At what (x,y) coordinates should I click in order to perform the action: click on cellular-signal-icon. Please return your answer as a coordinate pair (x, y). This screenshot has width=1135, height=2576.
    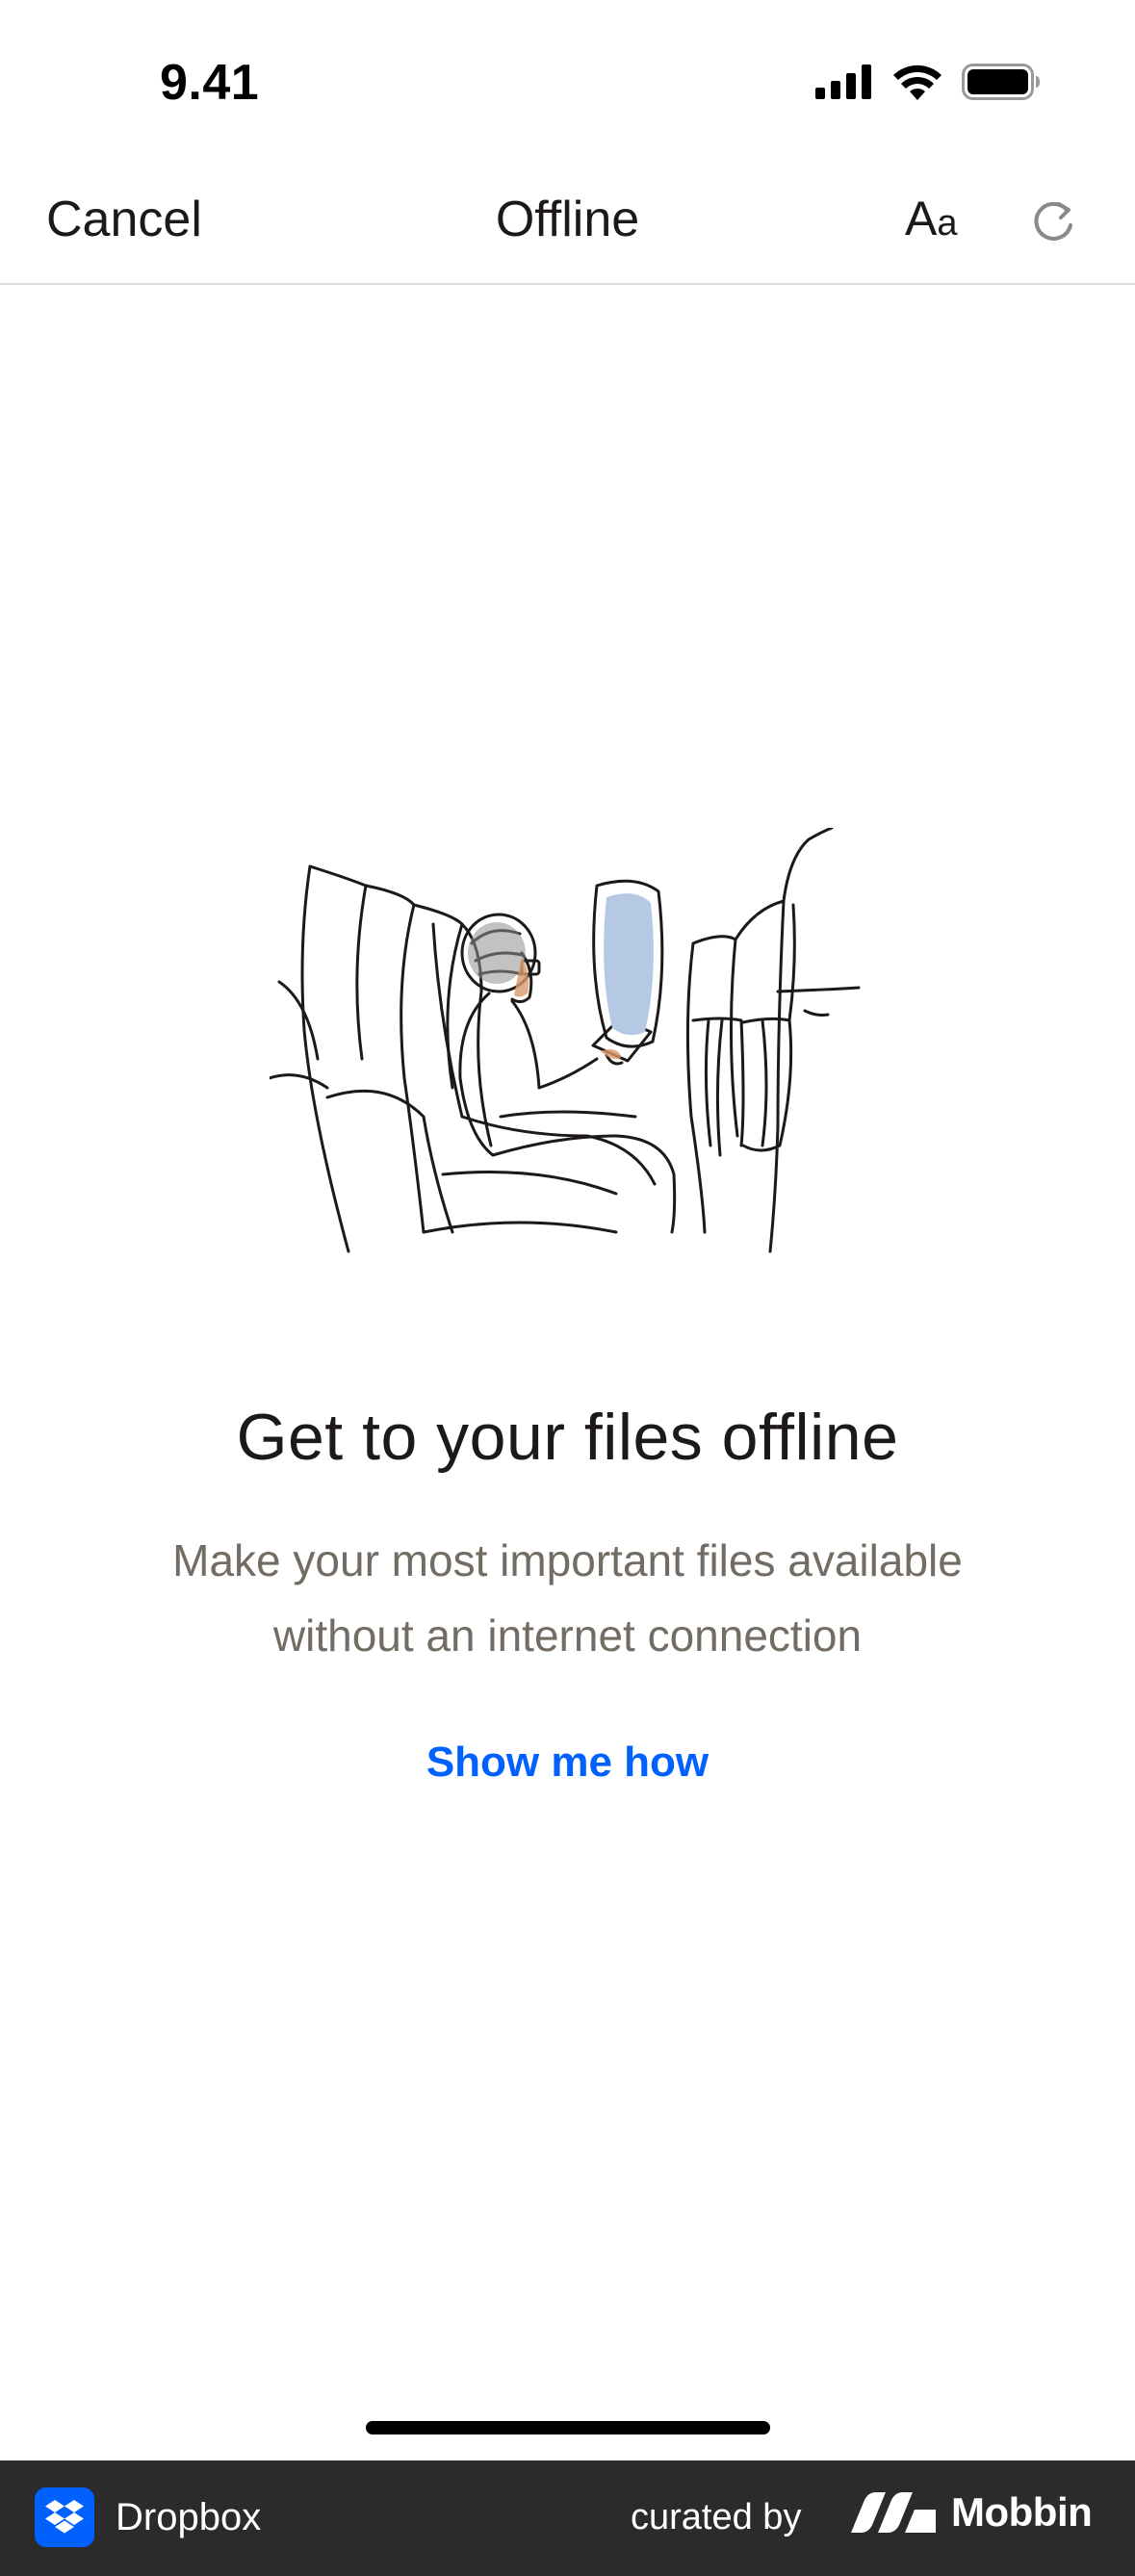
    Looking at the image, I should click on (843, 81).